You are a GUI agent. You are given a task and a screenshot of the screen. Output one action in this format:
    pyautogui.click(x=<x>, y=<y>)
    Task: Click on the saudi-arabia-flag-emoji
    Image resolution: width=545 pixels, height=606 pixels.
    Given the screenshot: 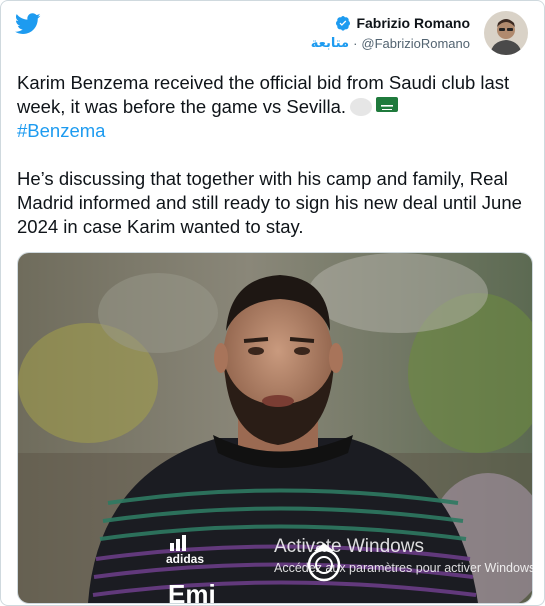 What is the action you would take?
    pyautogui.click(x=387, y=104)
    